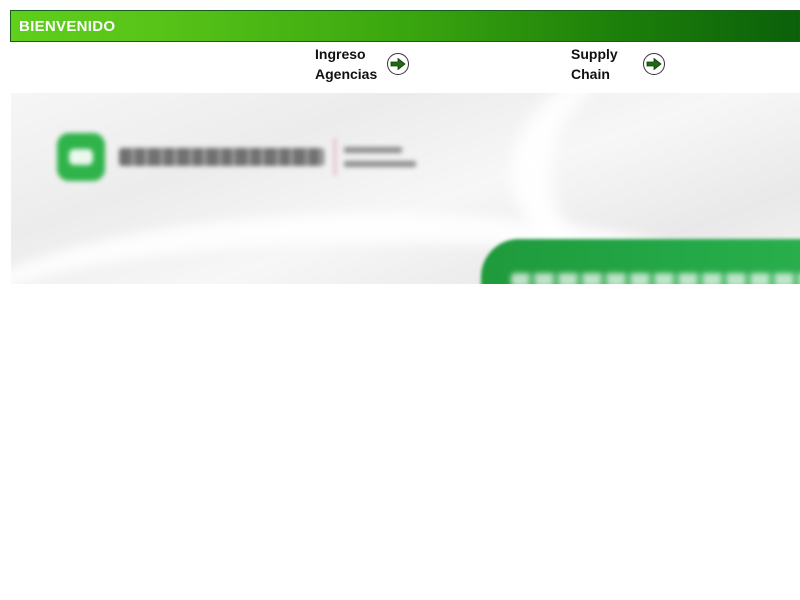  I want to click on ingreso-label-line2: Agencias, so click(346, 74).